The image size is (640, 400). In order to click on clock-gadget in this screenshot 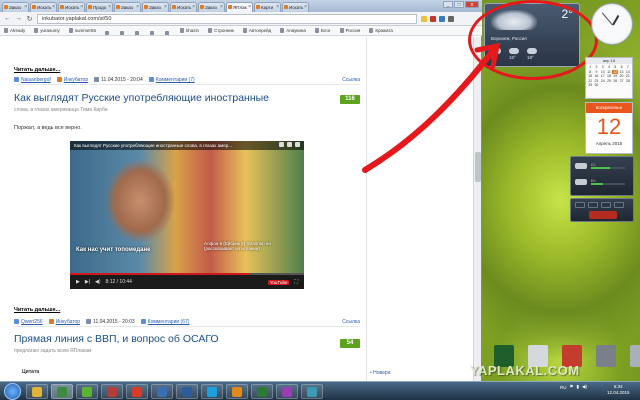, I will do `click(612, 24)`.